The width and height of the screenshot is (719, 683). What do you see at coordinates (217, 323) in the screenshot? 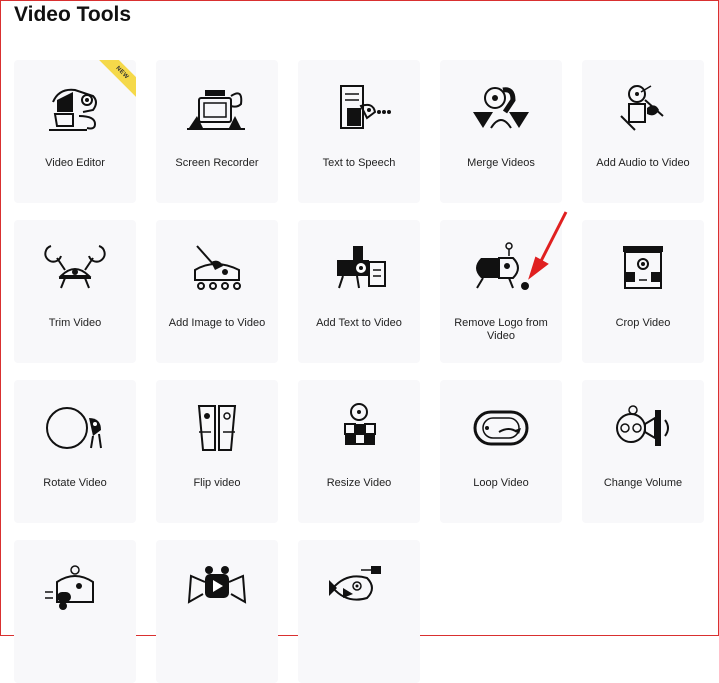
I see `tool-label: Add Image to Video` at bounding box center [217, 323].